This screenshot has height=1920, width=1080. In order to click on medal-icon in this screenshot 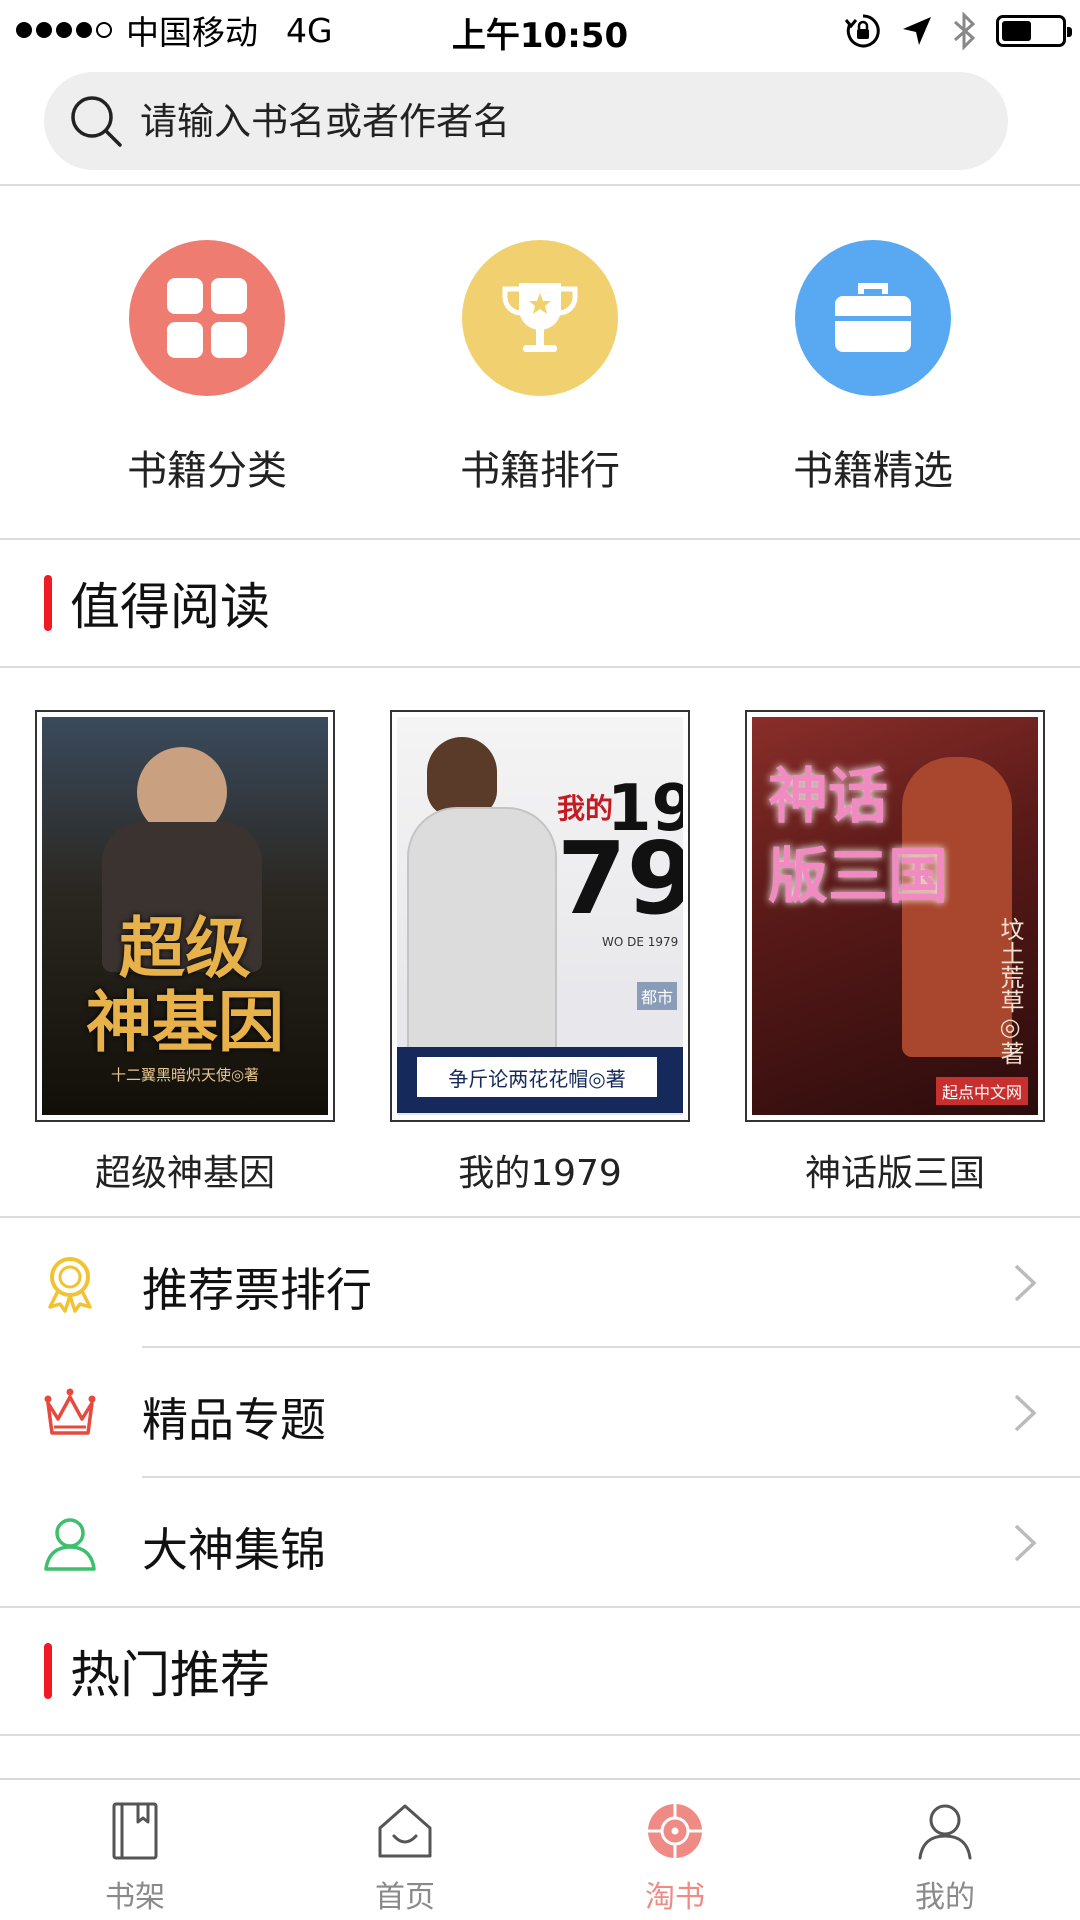, I will do `click(70, 1285)`.